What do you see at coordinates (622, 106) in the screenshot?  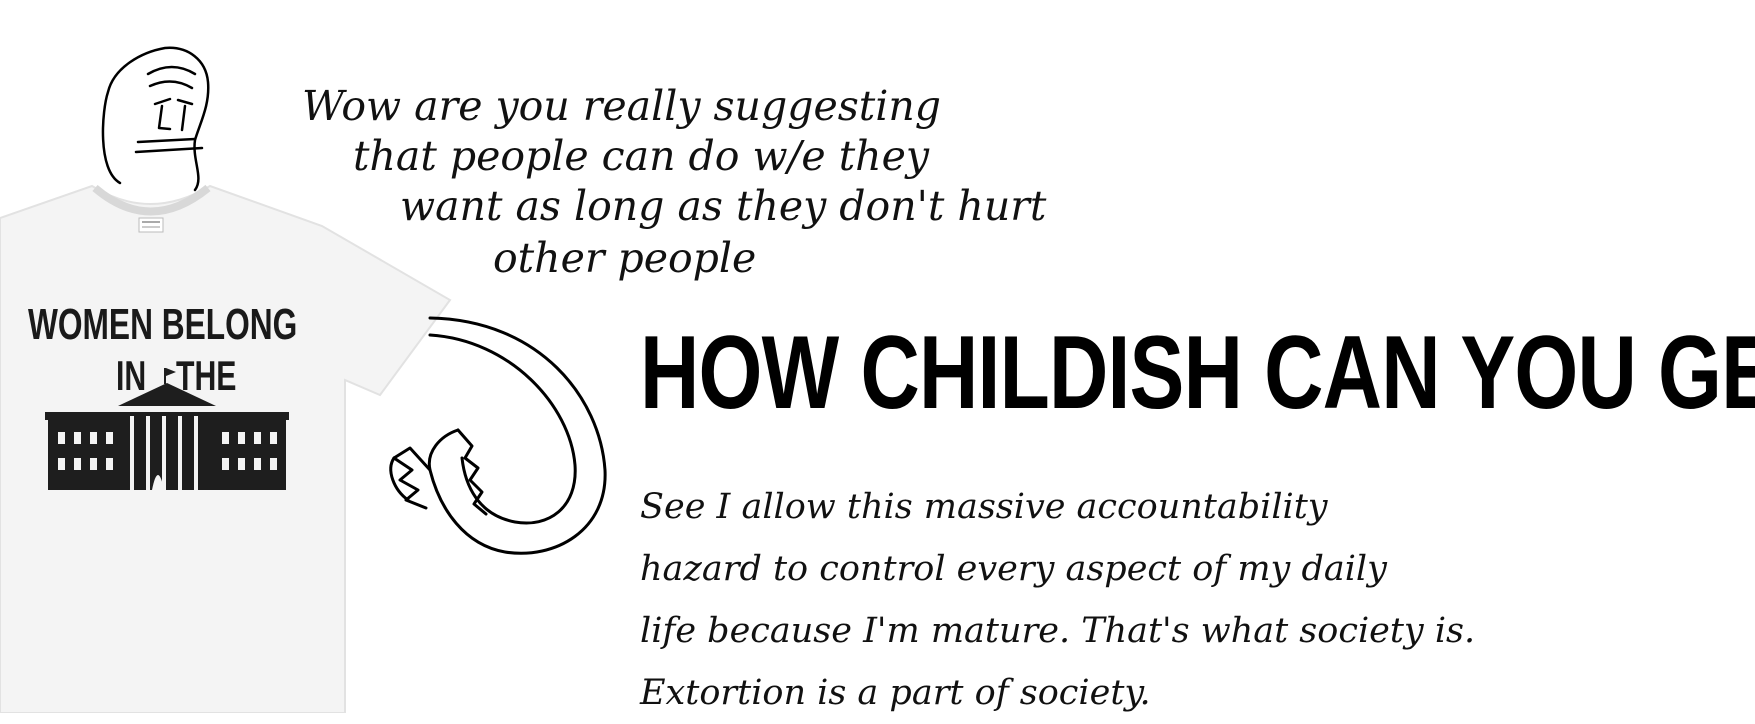 I see `top-speech-line-1: Wow are you really suggesting` at bounding box center [622, 106].